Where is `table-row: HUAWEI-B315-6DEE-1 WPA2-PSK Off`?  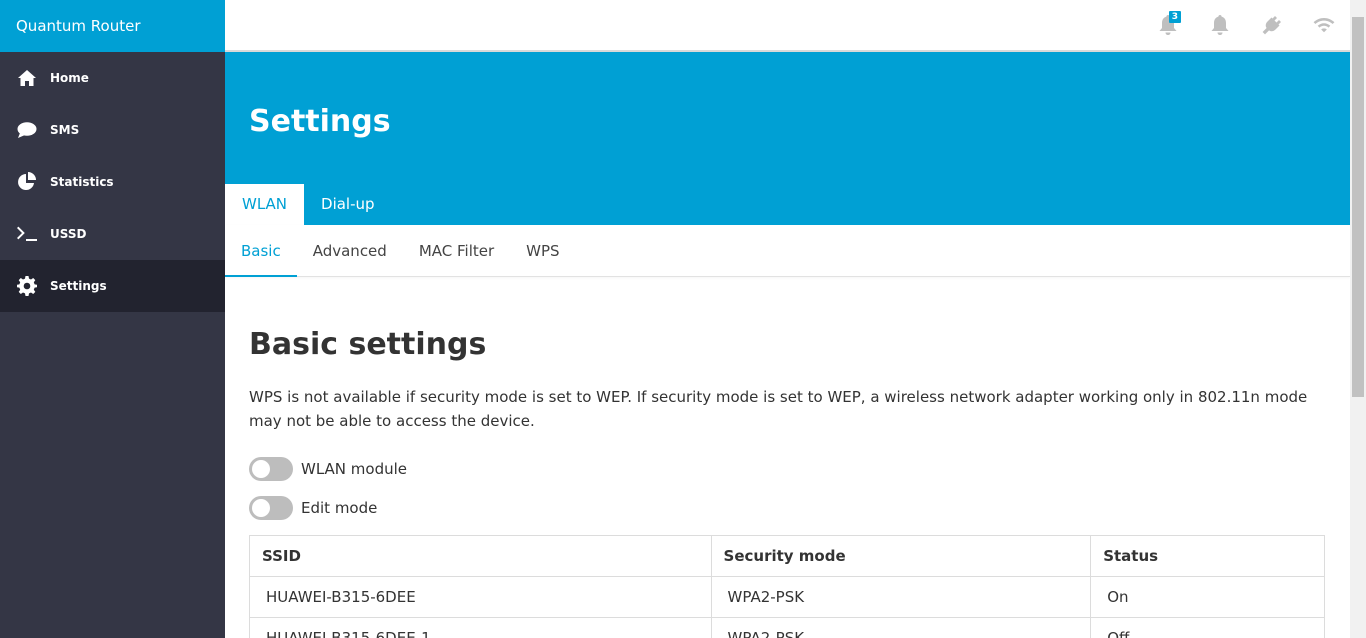 table-row: HUAWEI-B315-6DEE-1 WPA2-PSK Off is located at coordinates (787, 627).